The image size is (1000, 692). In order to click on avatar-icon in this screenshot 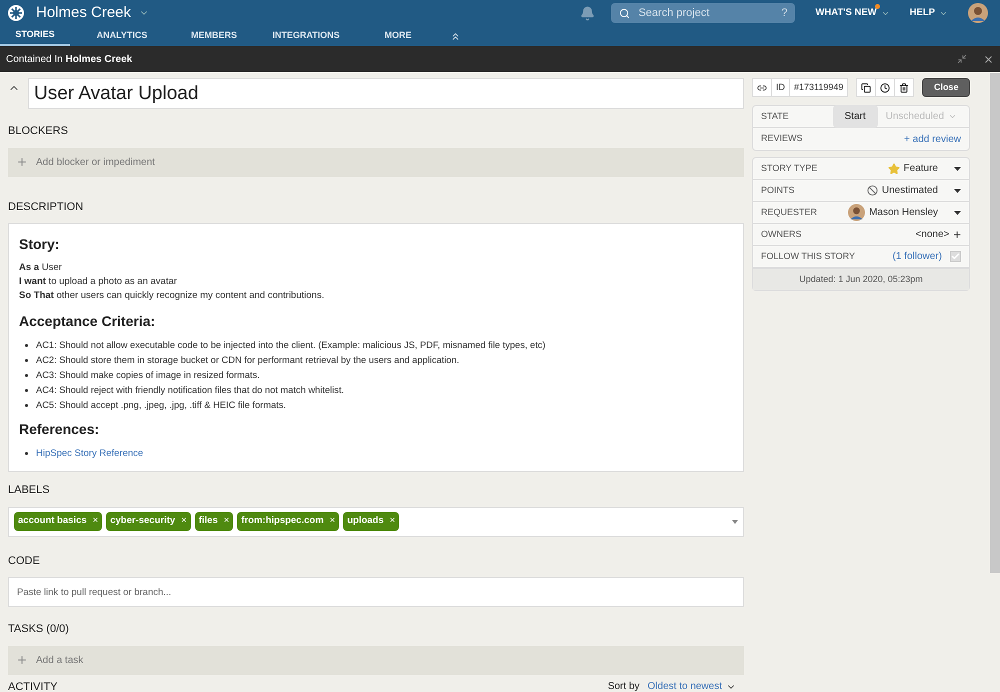, I will do `click(857, 212)`.